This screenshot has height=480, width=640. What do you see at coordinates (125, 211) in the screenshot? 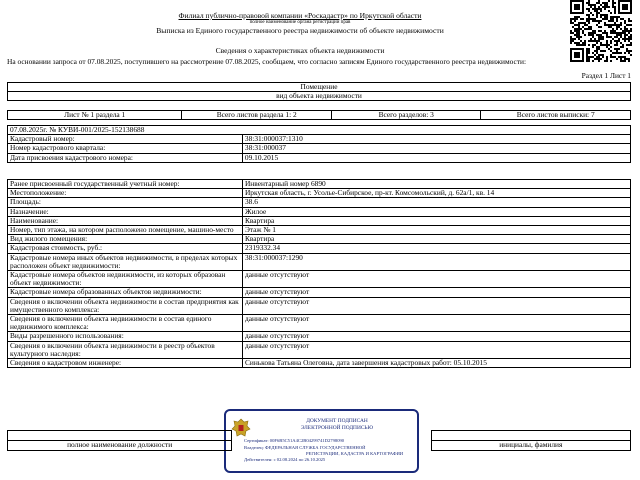
I see `field-label: Назначение:` at bounding box center [125, 211].